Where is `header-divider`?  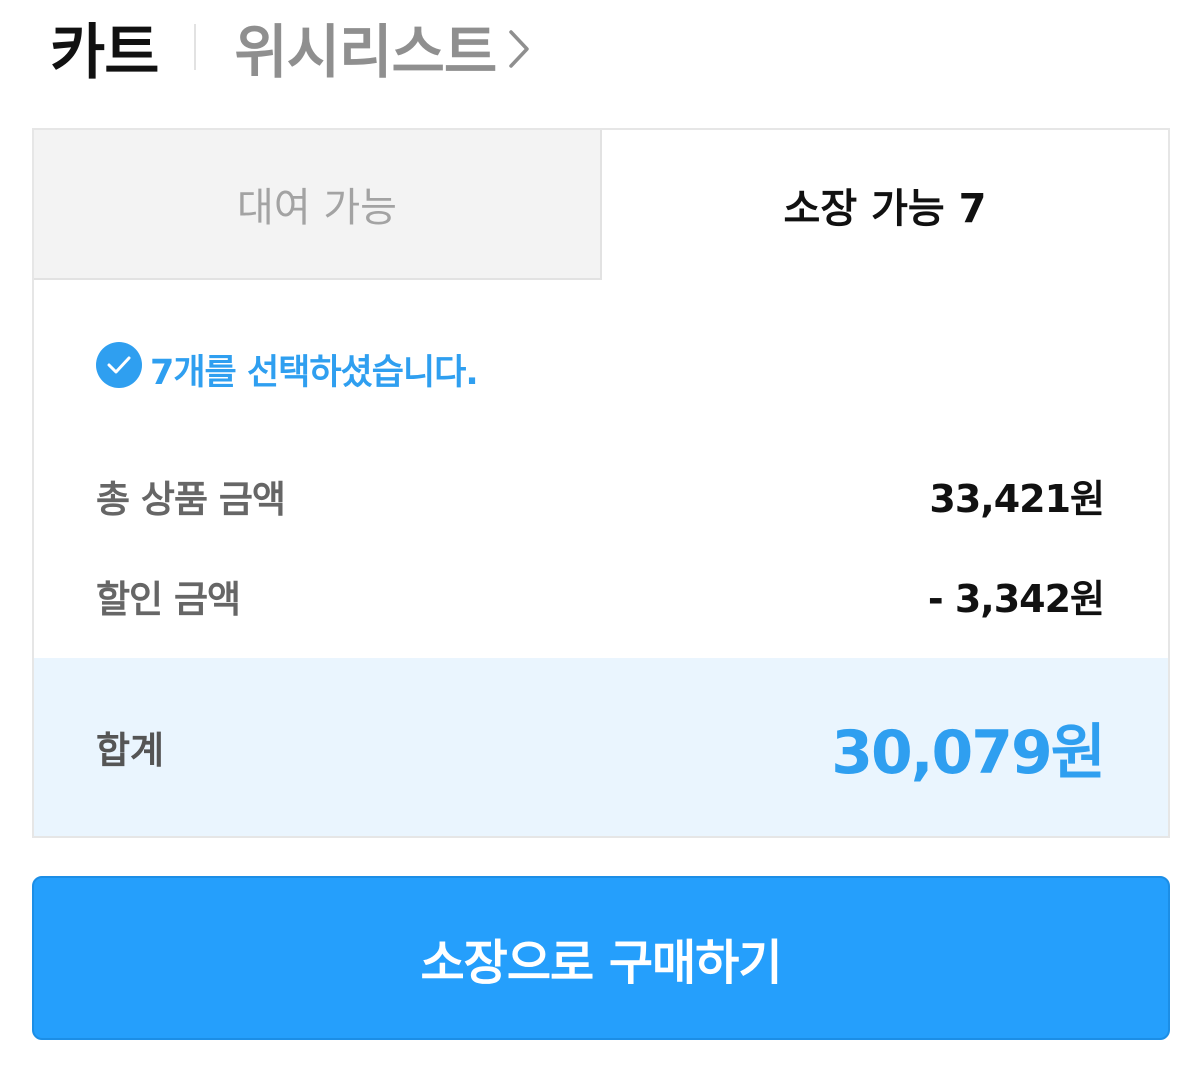 header-divider is located at coordinates (195, 47).